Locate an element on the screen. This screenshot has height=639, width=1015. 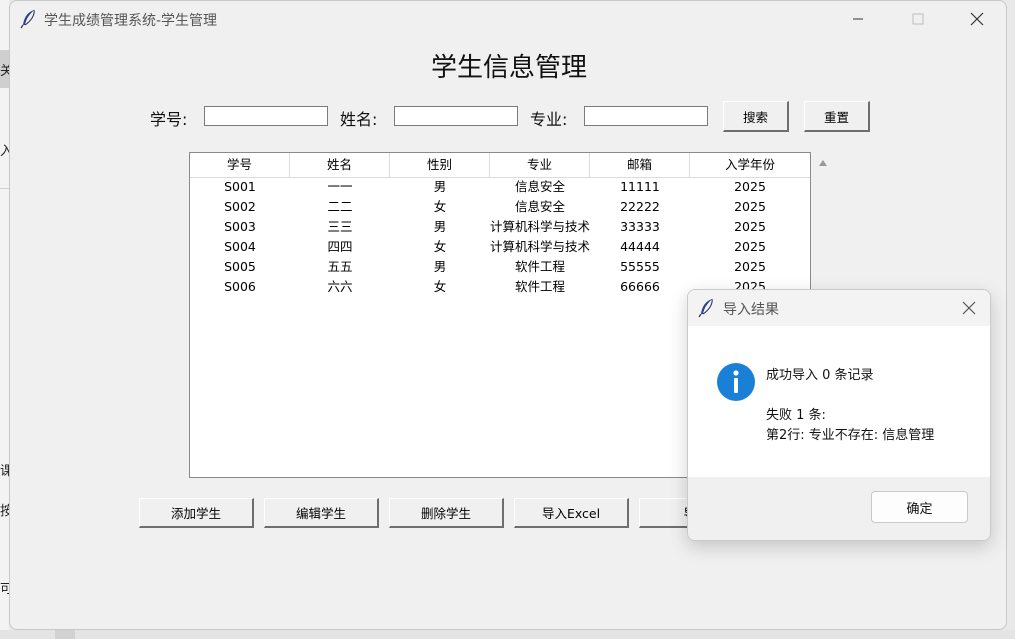
dialog-message-success: 成功导入 0 条记录 is located at coordinates (820, 375).